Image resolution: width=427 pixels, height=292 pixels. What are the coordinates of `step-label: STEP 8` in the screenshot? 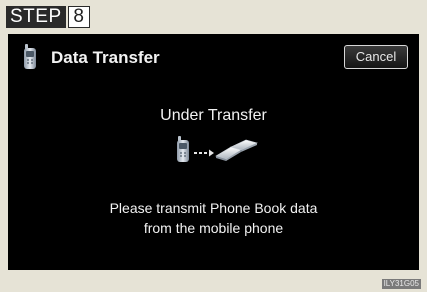 It's located at (48, 17).